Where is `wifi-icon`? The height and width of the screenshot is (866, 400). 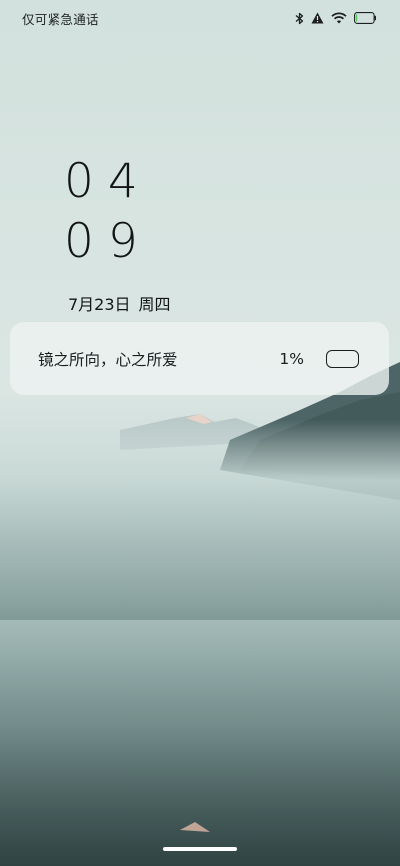
wifi-icon is located at coordinates (339, 18).